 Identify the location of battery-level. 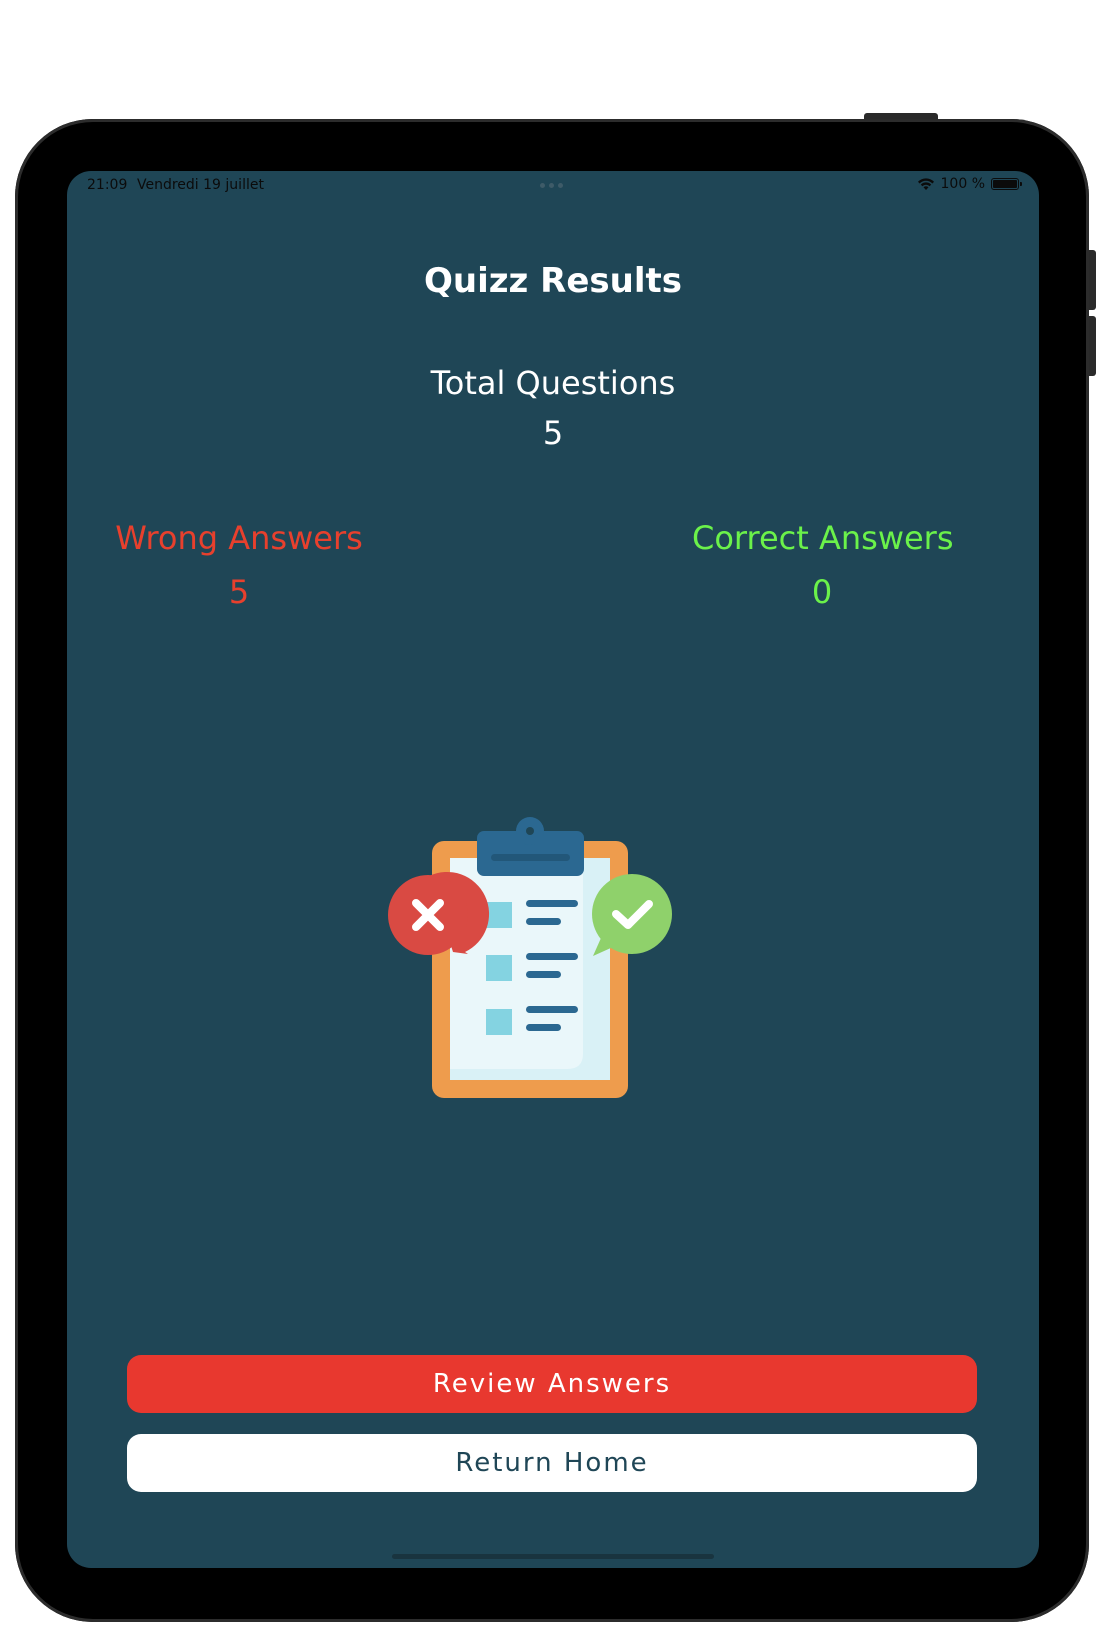
(1005, 184).